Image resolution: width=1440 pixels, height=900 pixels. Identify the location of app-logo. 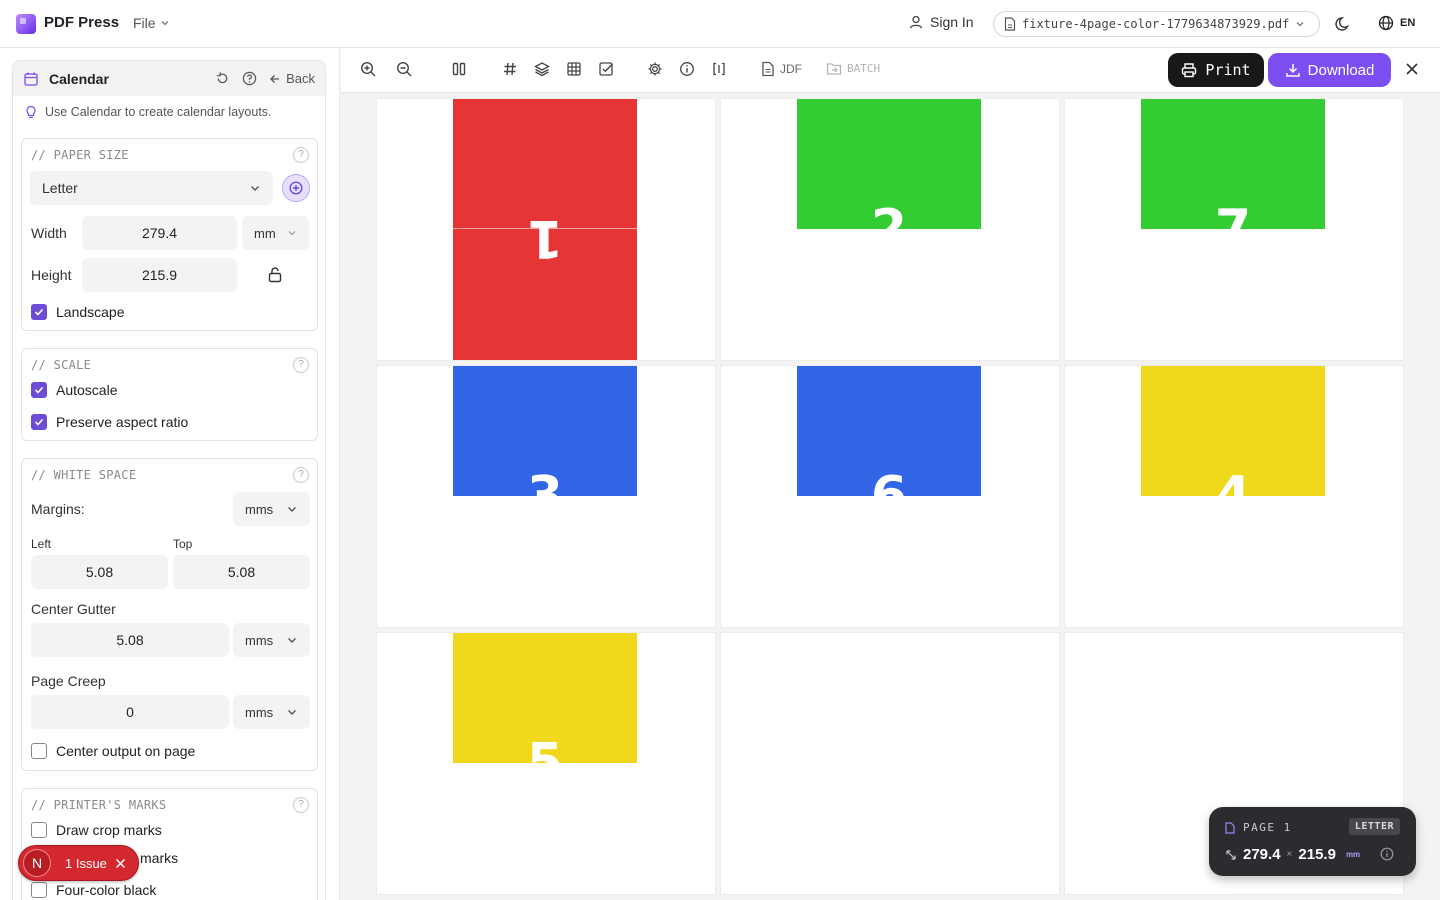
(26, 24).